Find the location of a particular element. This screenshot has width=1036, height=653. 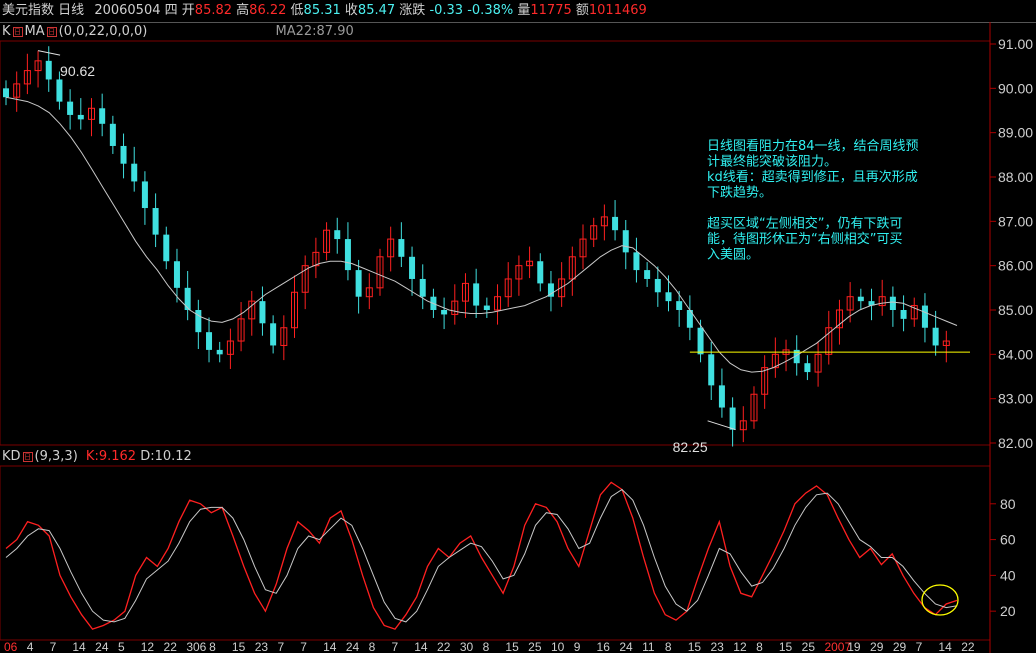

kd-y-tick-label: 60 is located at coordinates (1008, 540).